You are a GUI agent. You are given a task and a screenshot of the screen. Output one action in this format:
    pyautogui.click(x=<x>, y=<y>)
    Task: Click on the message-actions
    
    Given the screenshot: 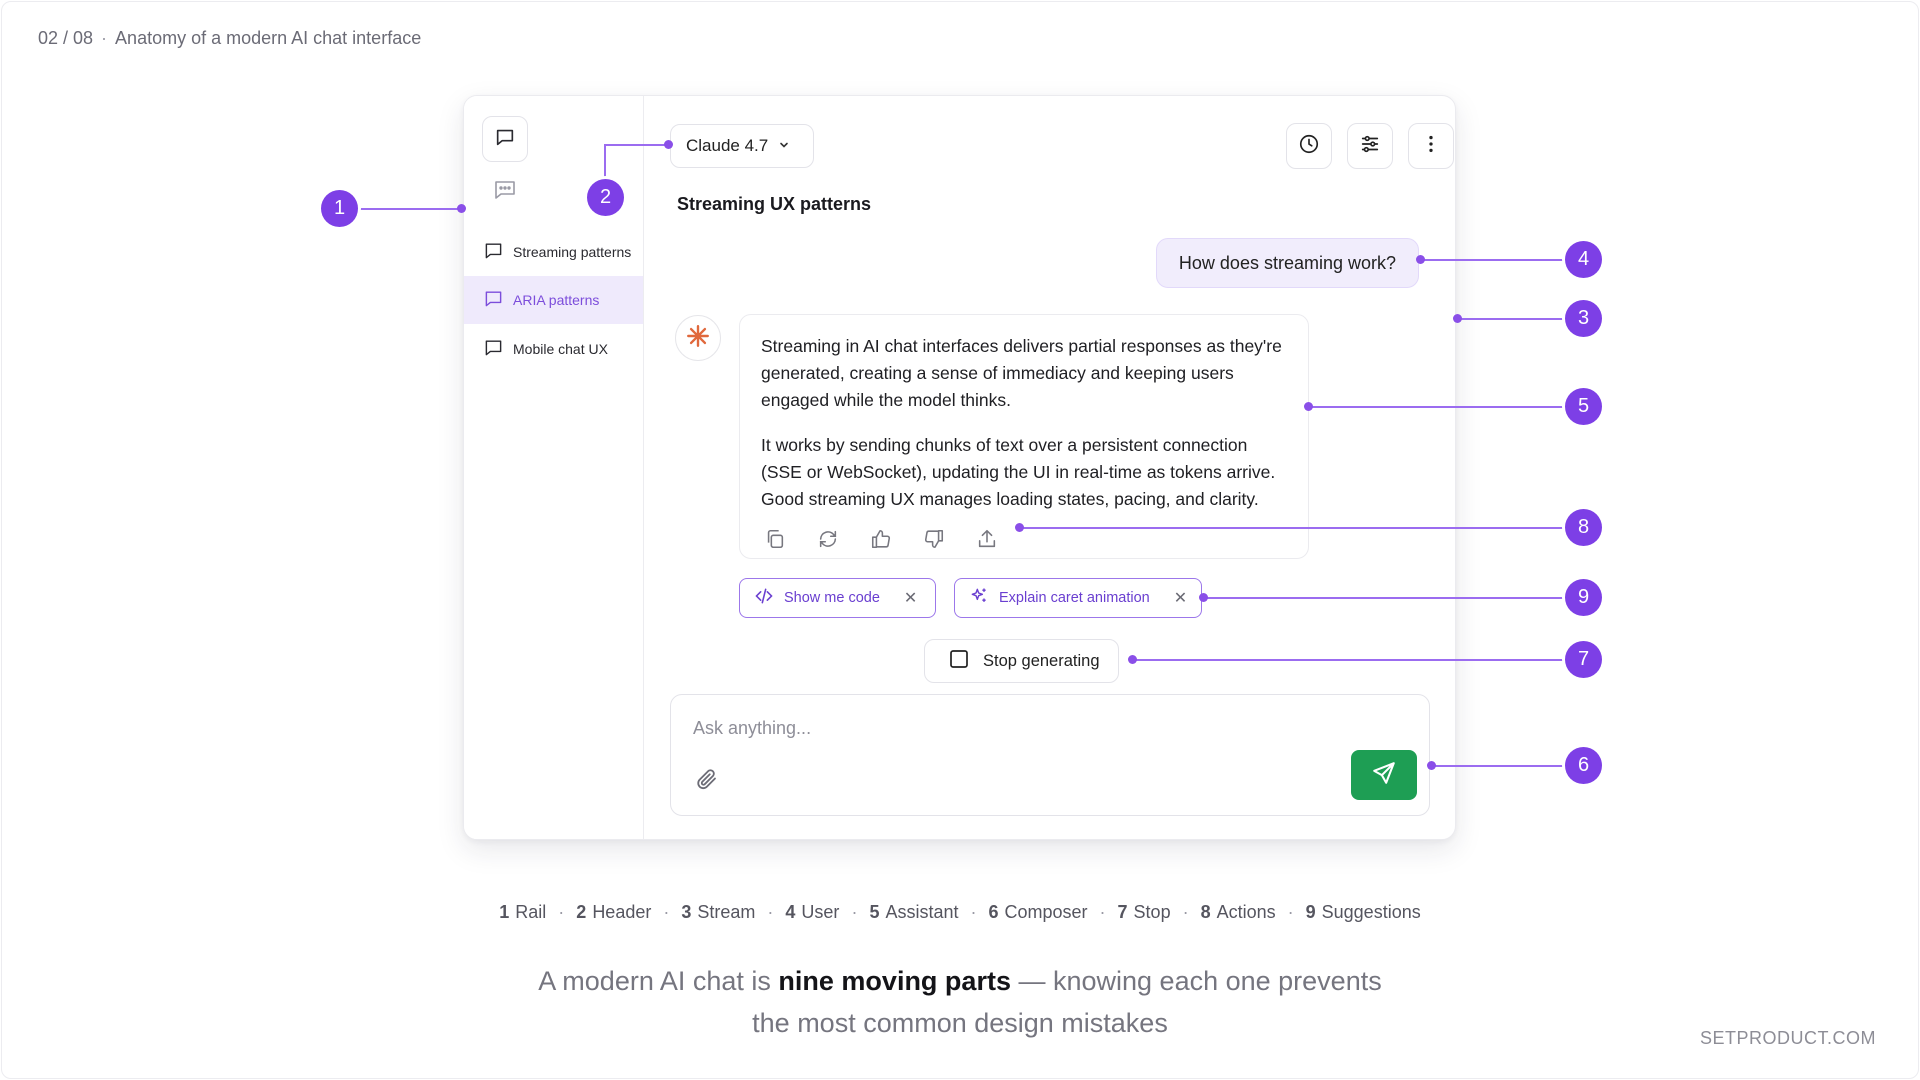 What is the action you would take?
    pyautogui.click(x=881, y=539)
    